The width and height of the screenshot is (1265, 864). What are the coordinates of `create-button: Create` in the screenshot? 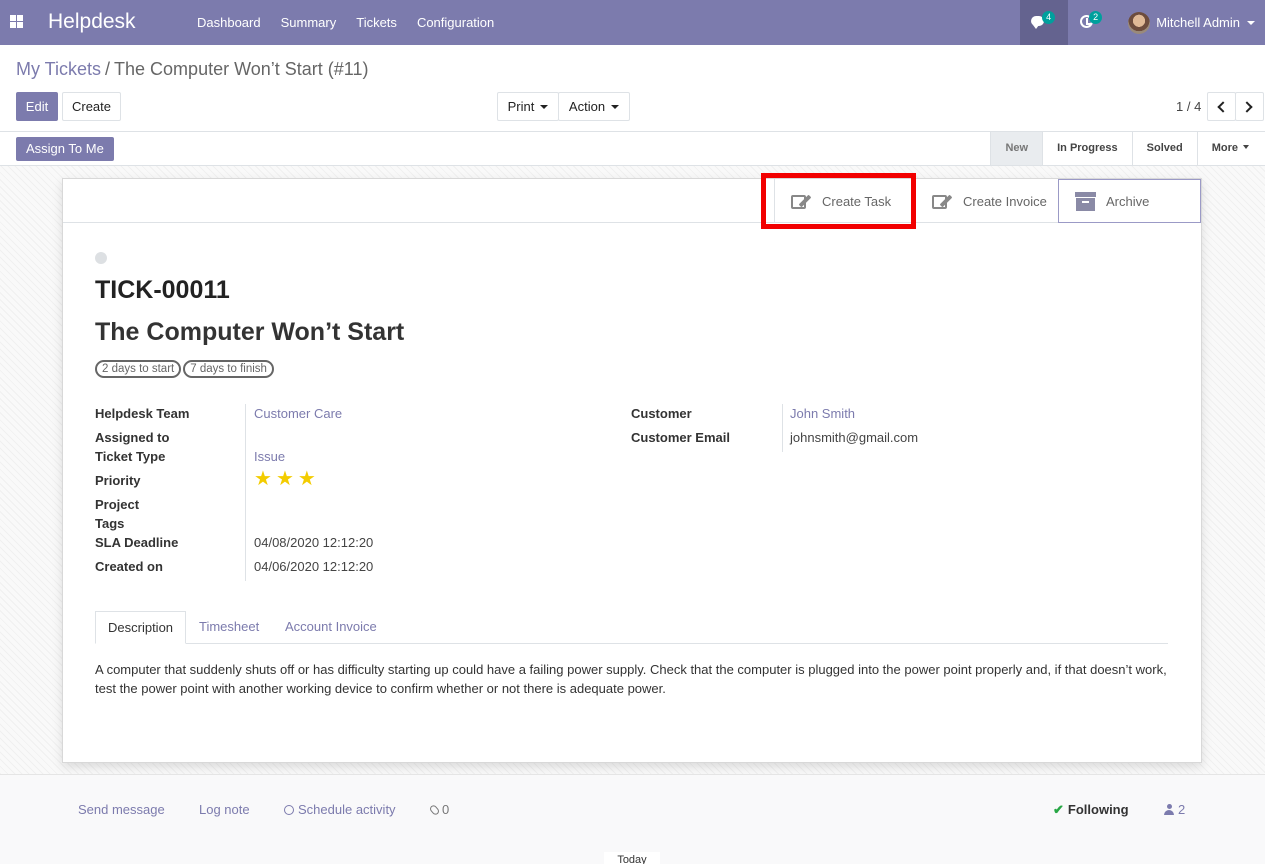 It's located at (91, 106).